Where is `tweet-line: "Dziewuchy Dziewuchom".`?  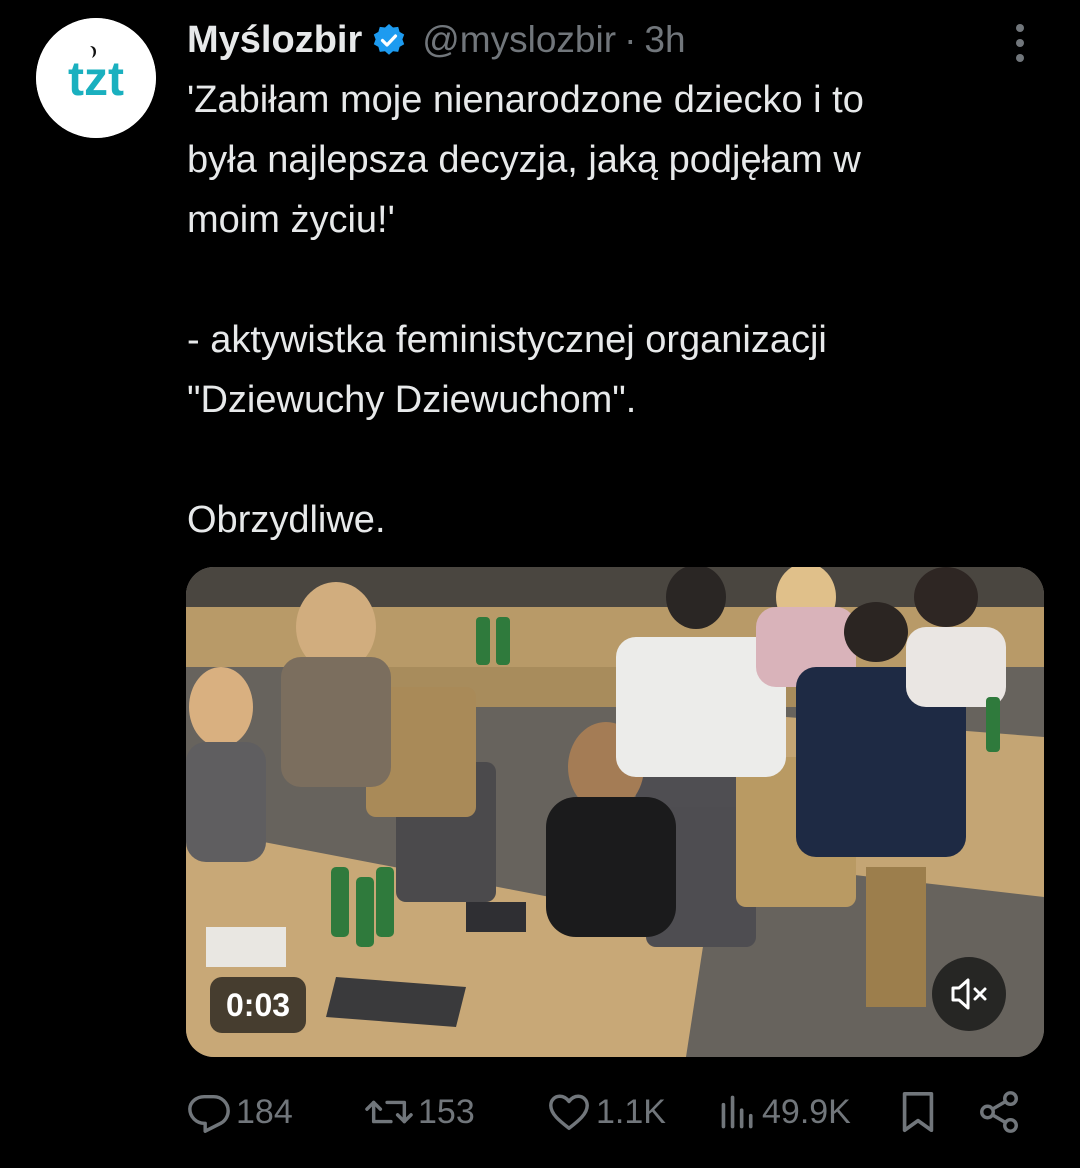
tweet-line: "Dziewuchy Dziewuchom". is located at coordinates (412, 400).